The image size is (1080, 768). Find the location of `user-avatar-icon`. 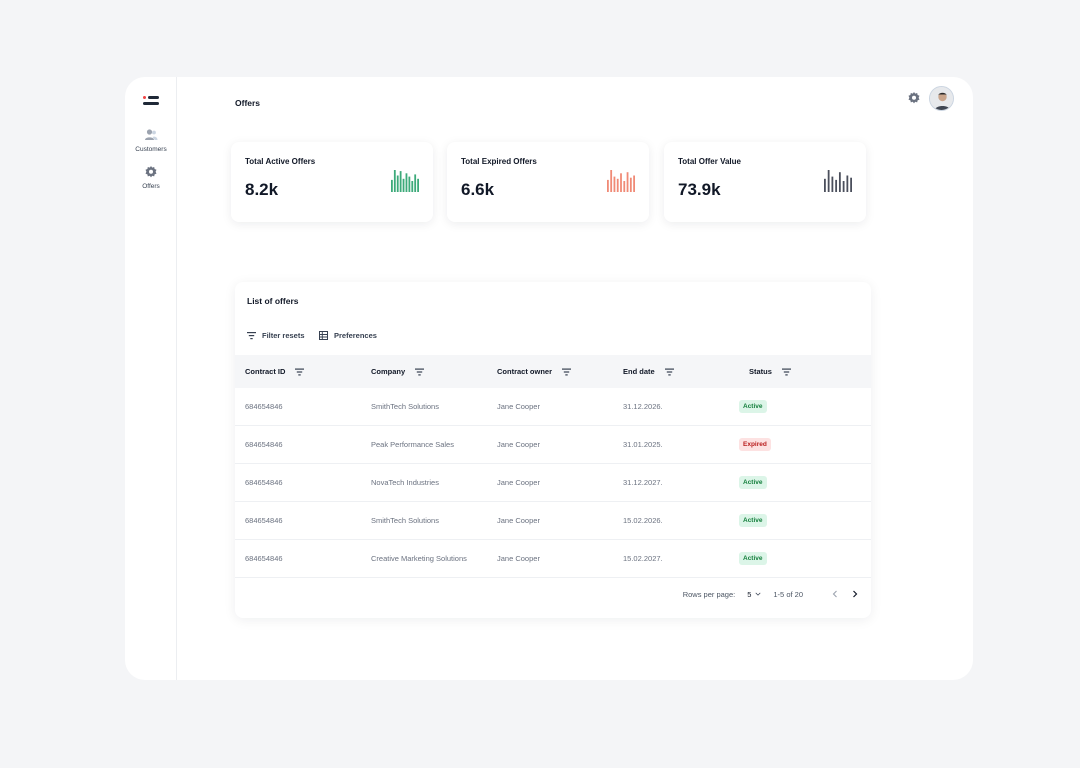

user-avatar-icon is located at coordinates (941, 98).